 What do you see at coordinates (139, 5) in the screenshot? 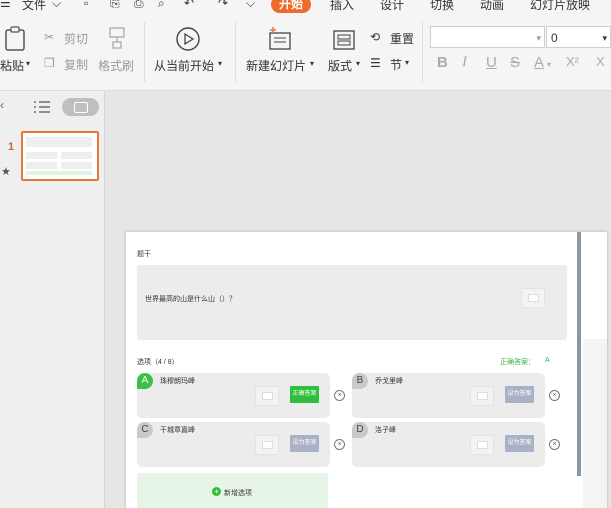
I see `print-icon: ⎙` at bounding box center [139, 5].